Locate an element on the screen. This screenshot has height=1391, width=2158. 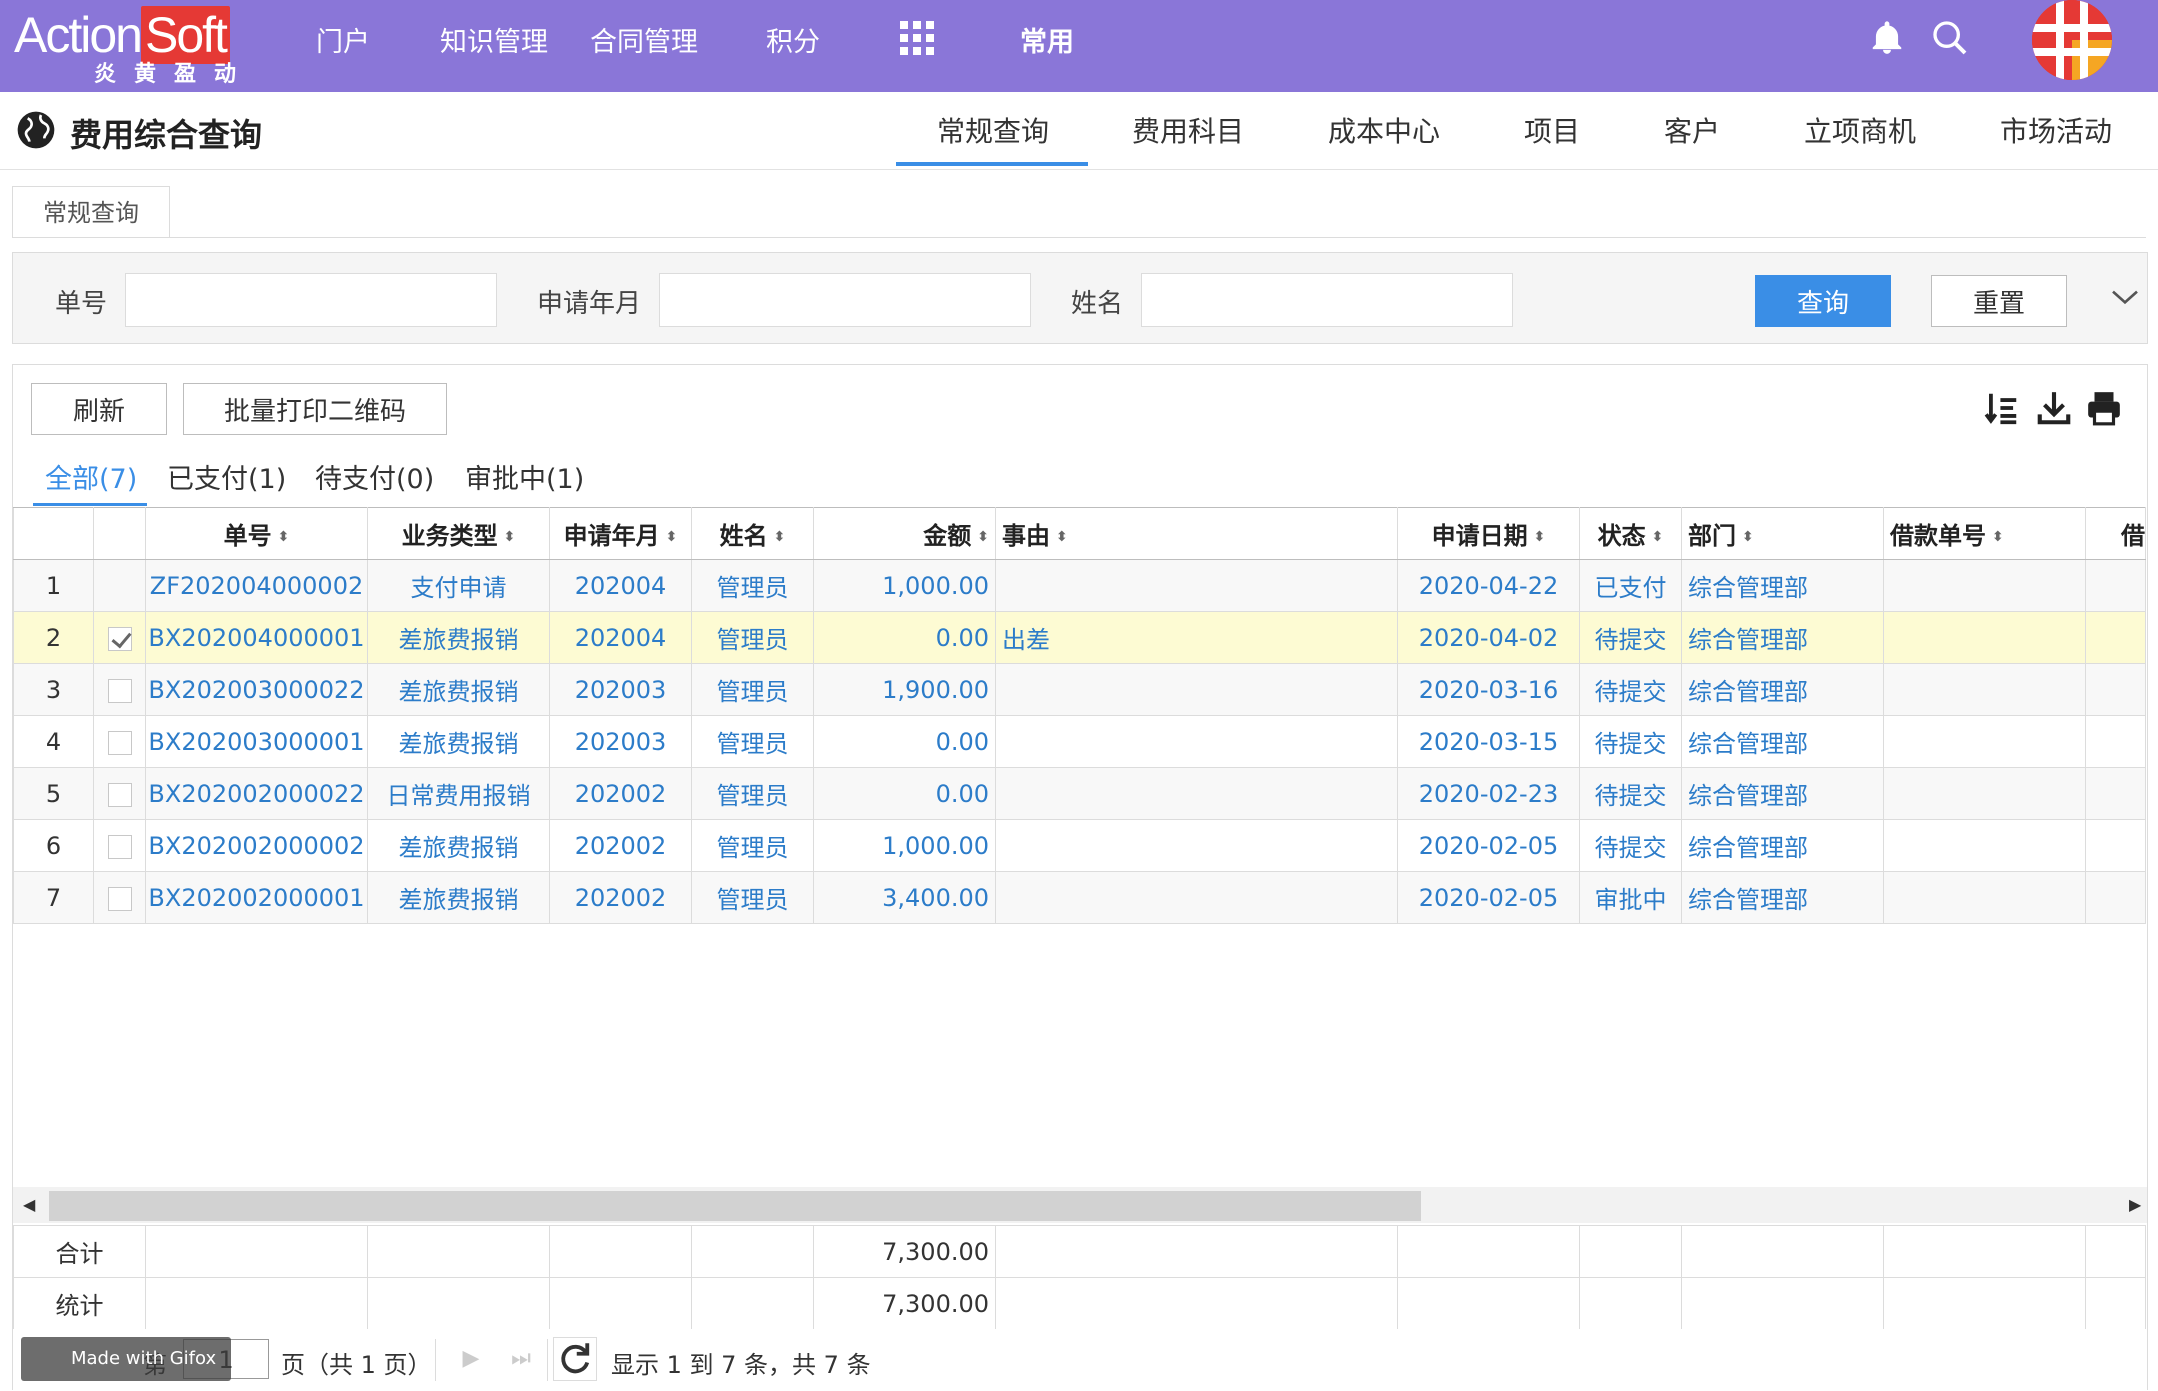
status-cell: 已支付 is located at coordinates (1630, 585).